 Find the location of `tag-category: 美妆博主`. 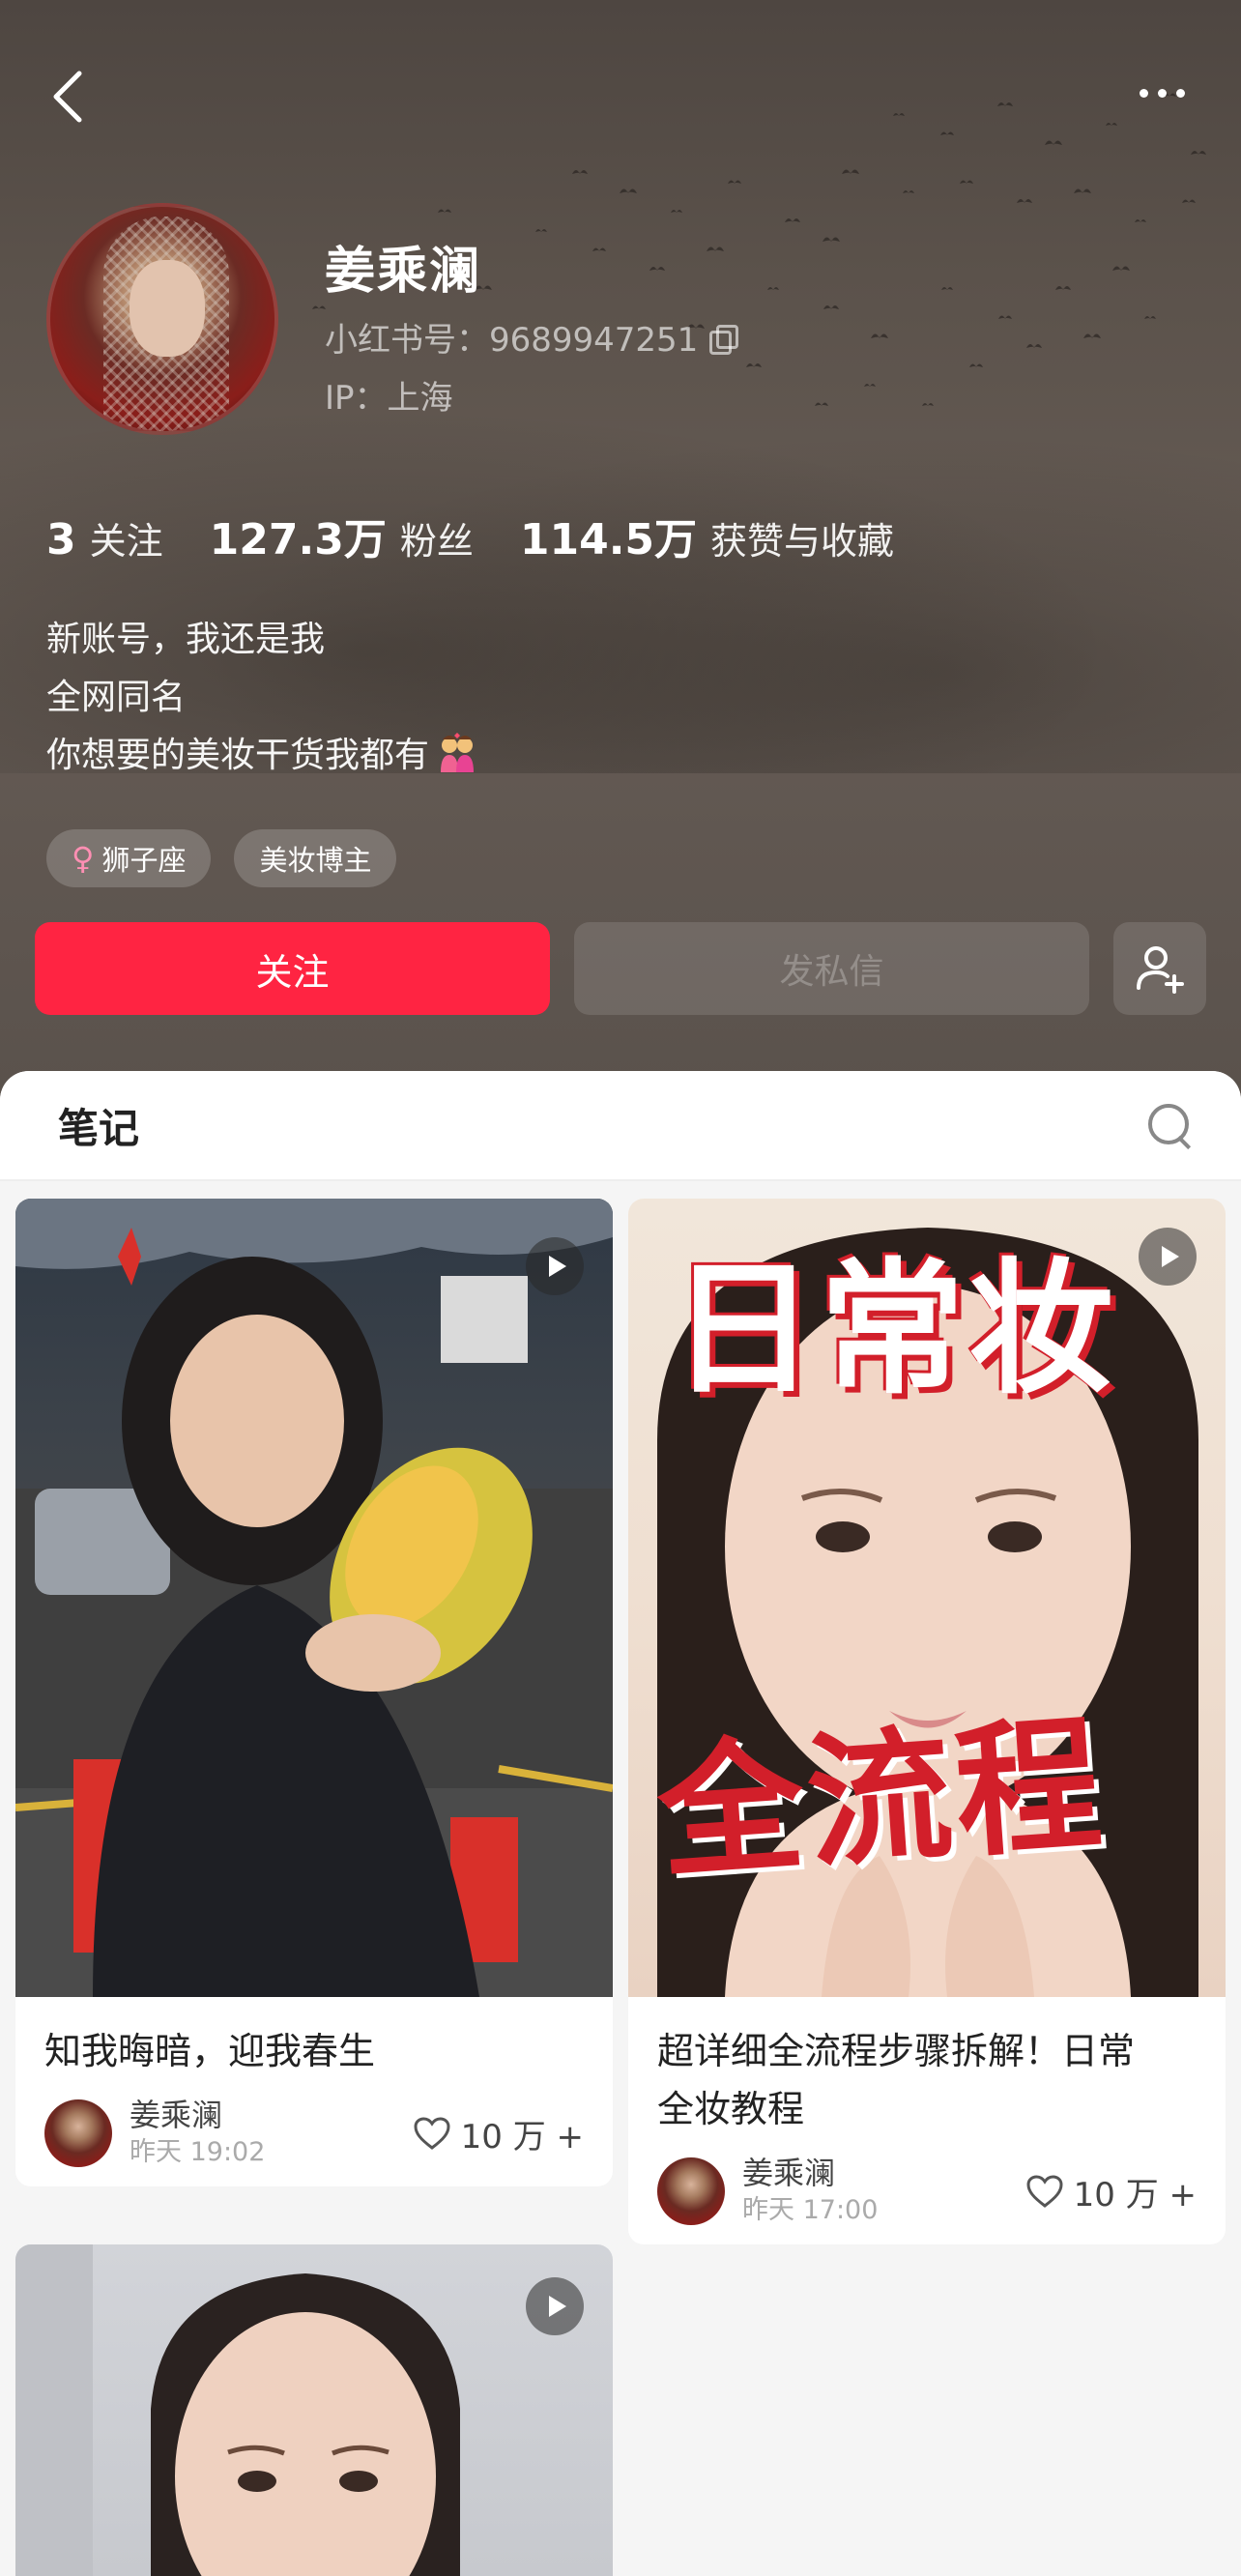

tag-category: 美妆博主 is located at coordinates (315, 858).